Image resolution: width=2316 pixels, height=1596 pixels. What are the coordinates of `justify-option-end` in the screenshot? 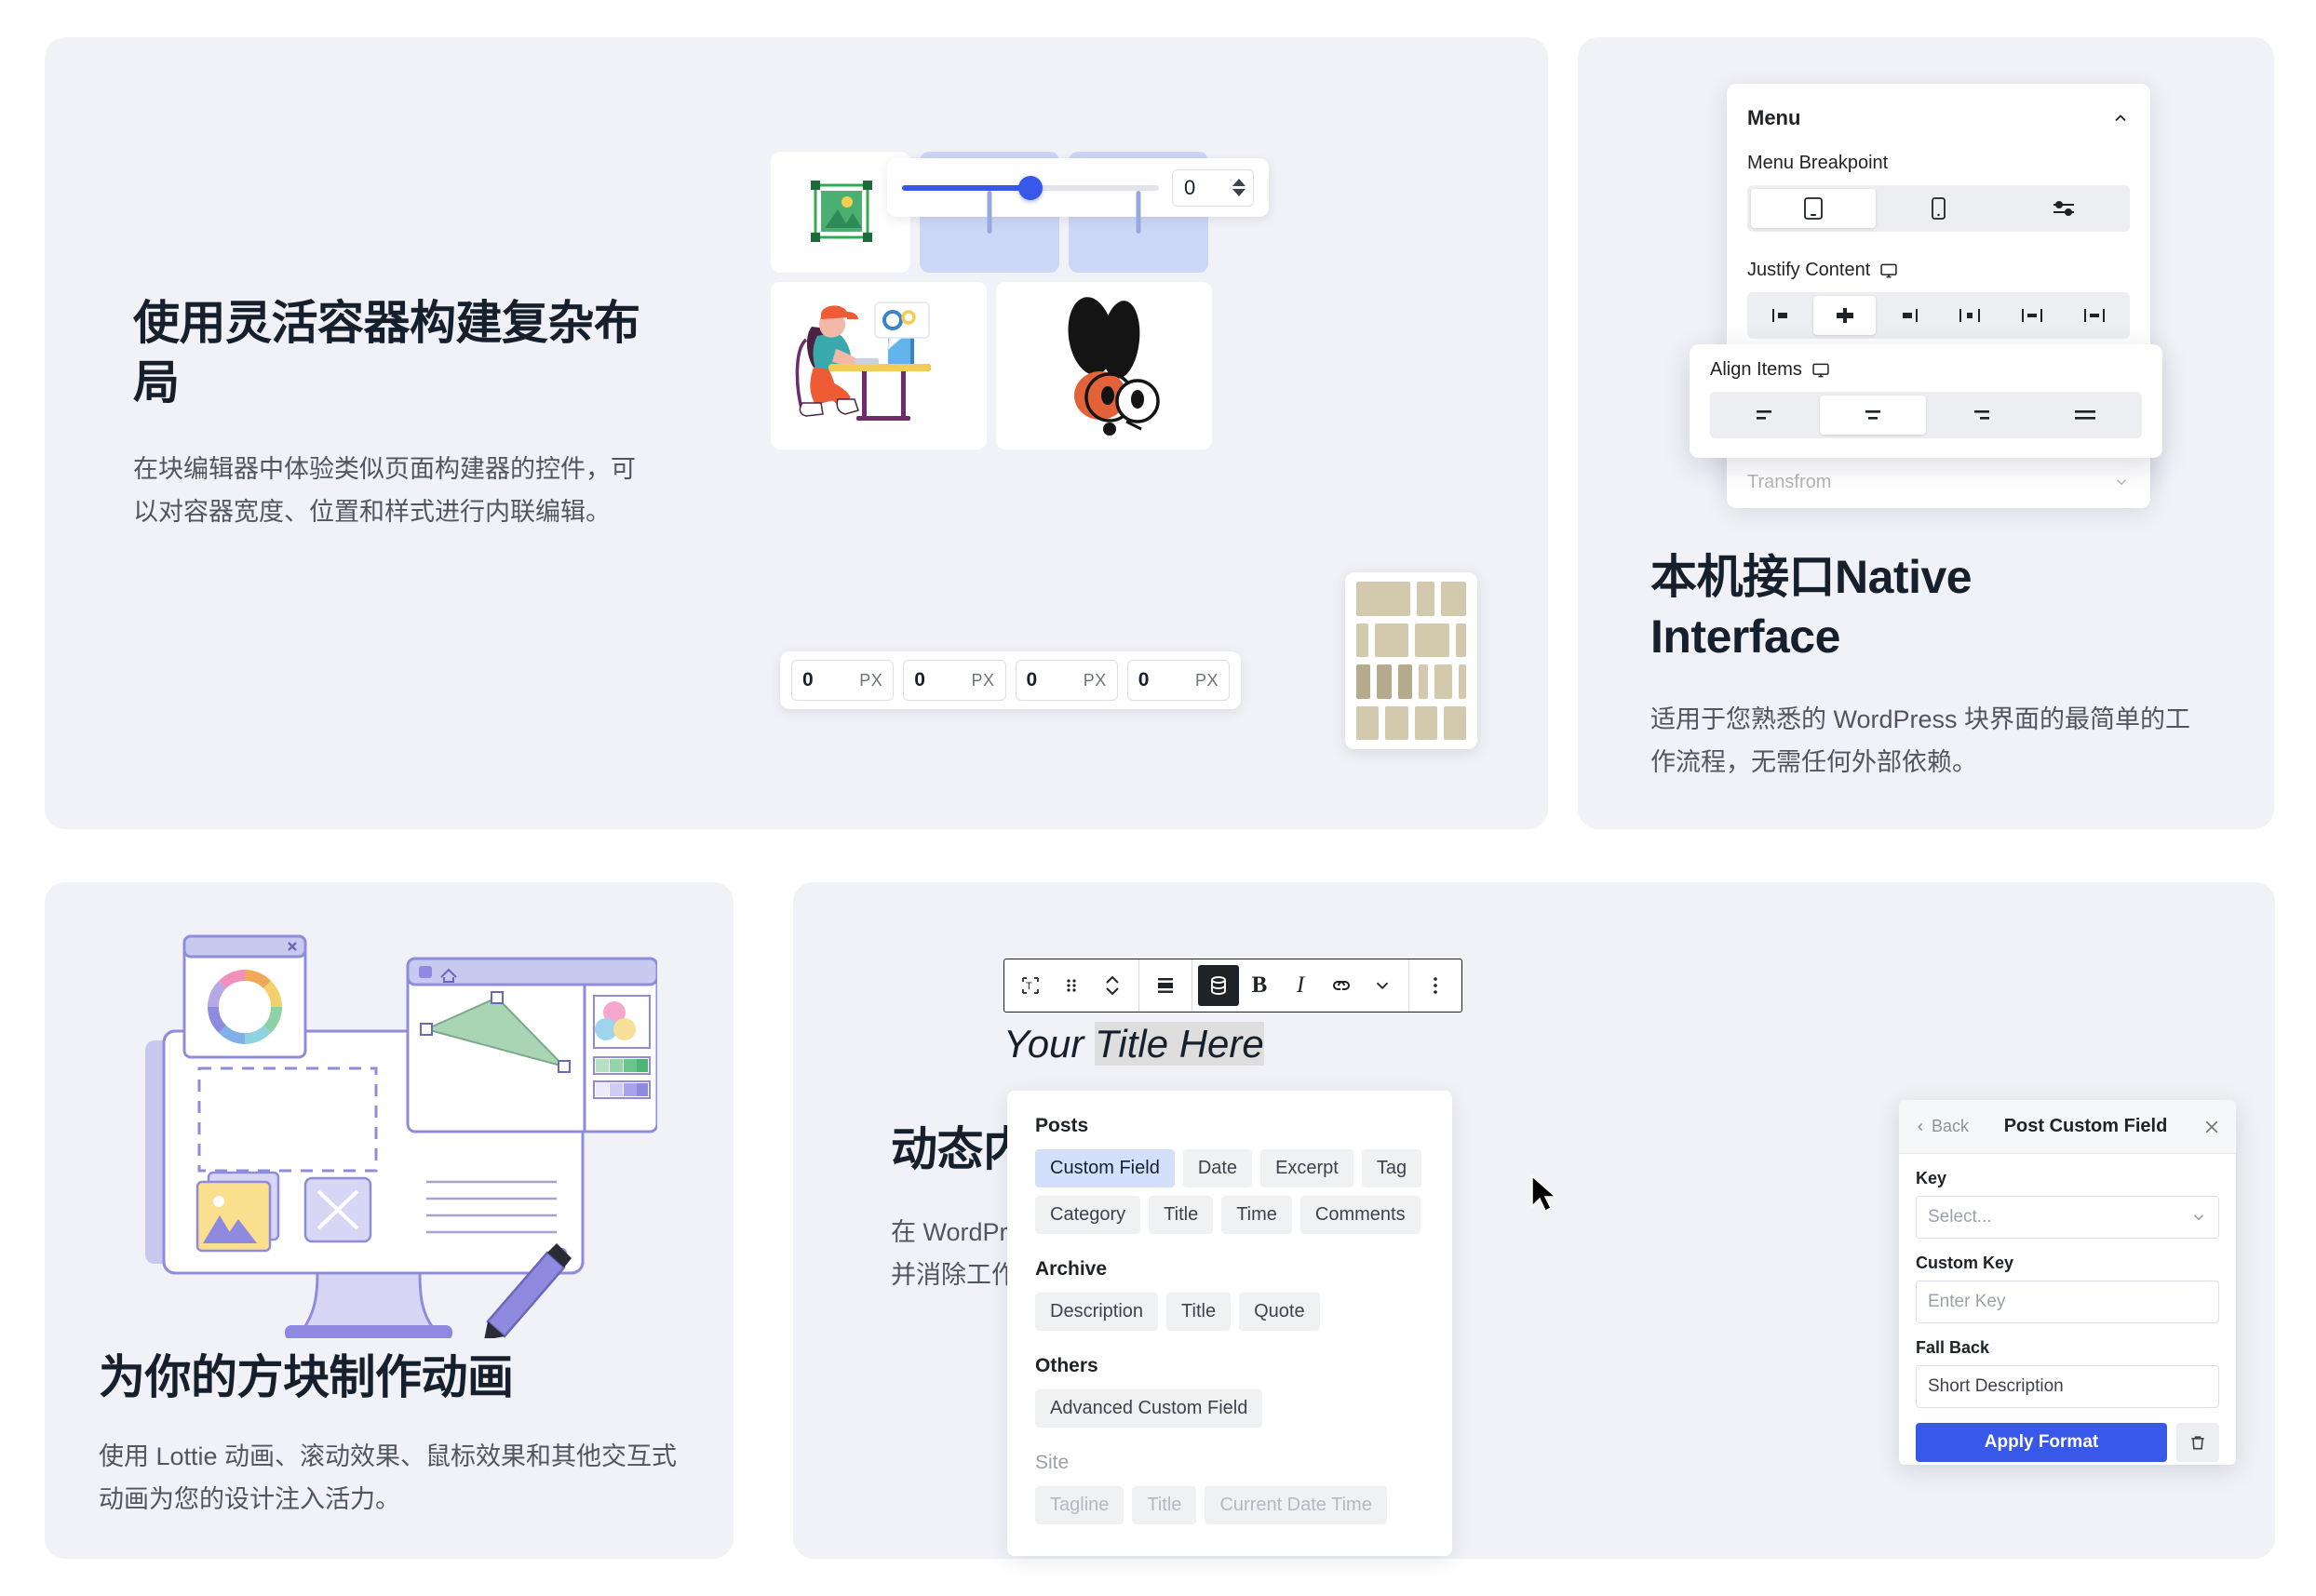 It's located at (1907, 315).